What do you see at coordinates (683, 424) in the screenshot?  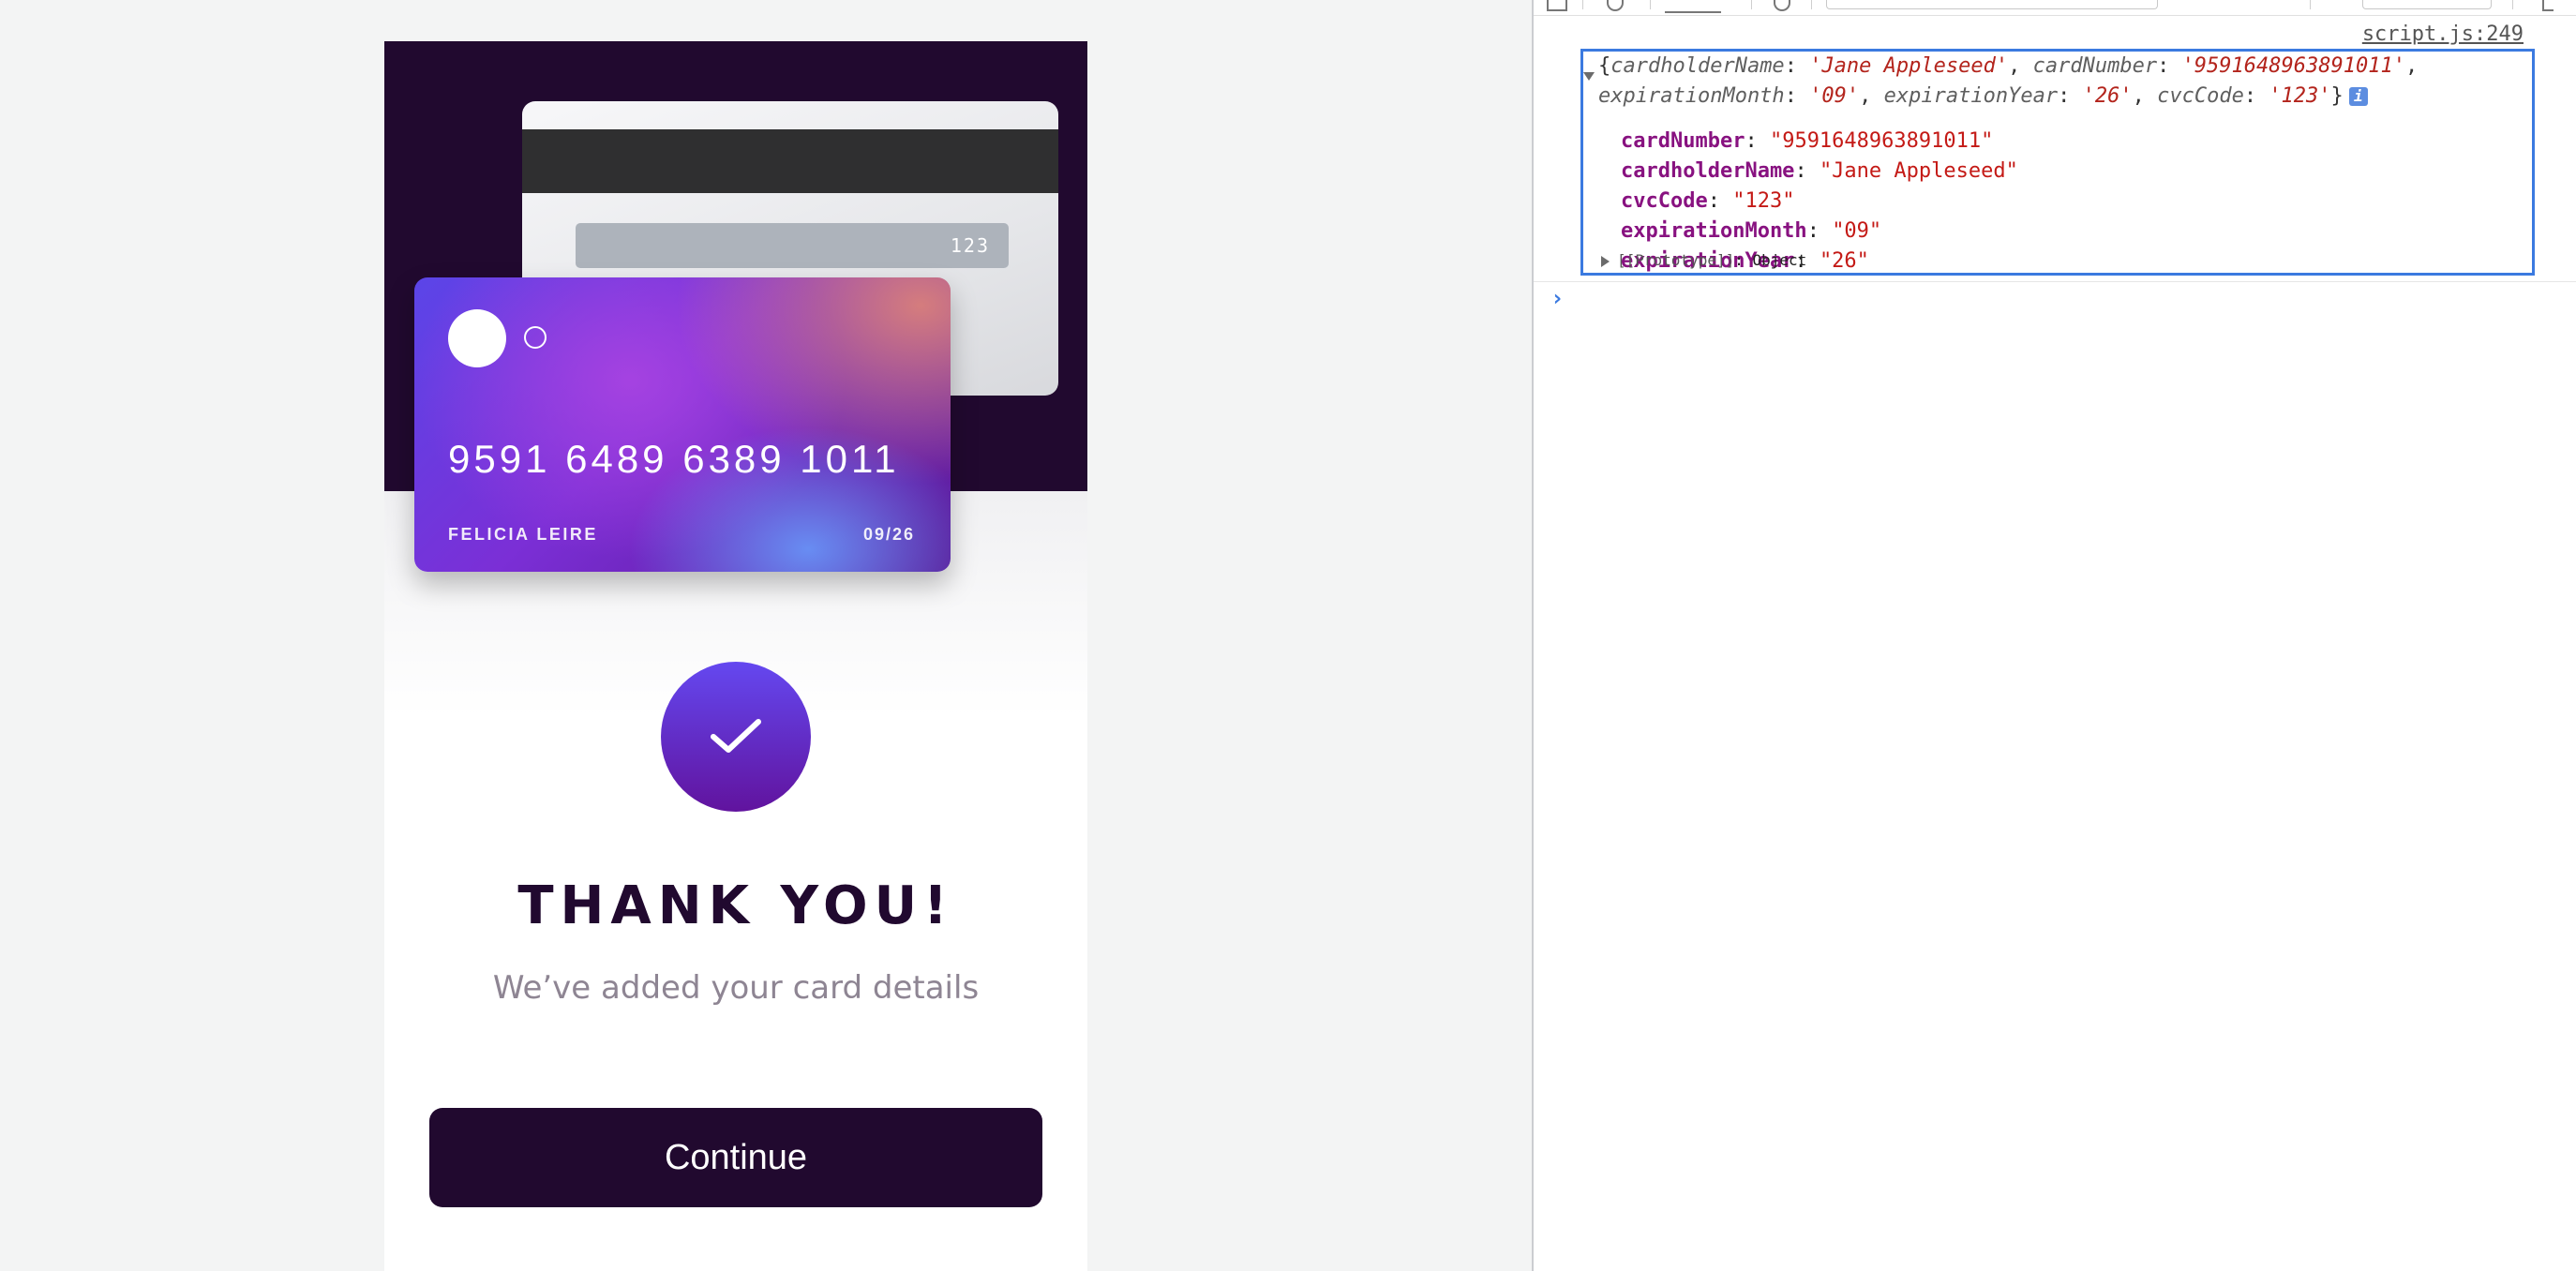 I see `card-front: 9591 6489 6389 1011 FELICIA LEIRE 09/26` at bounding box center [683, 424].